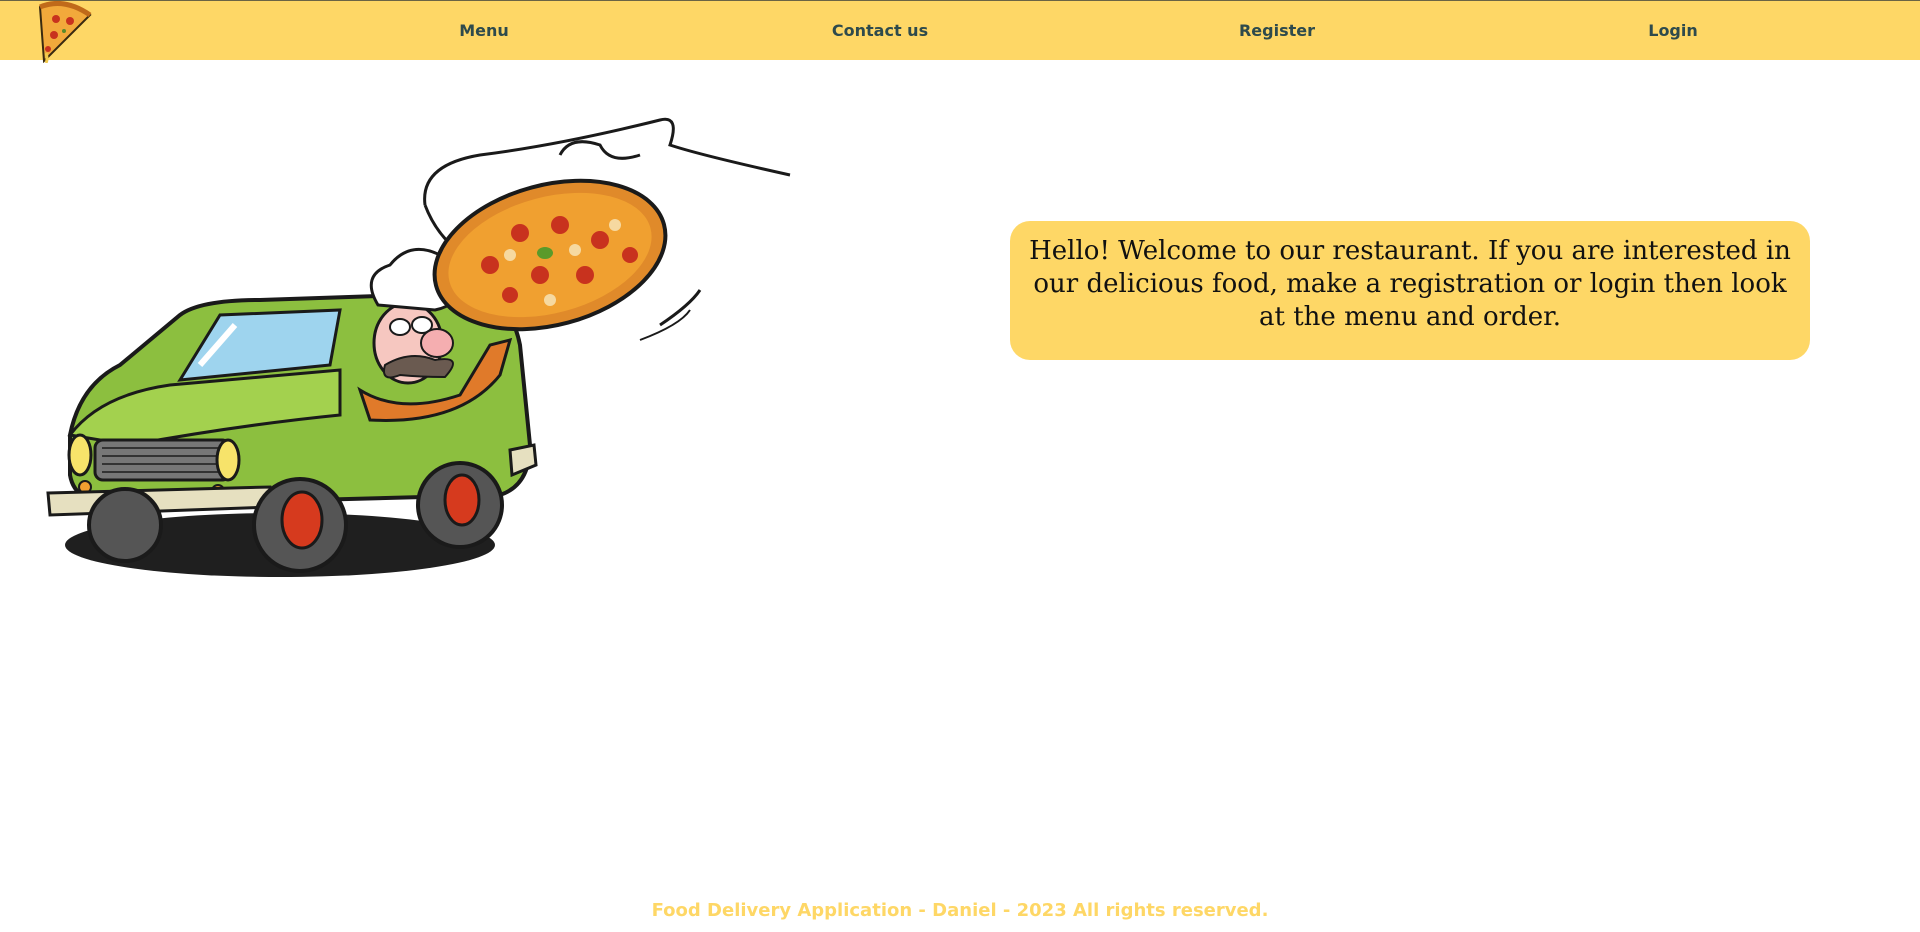 This screenshot has width=1920, height=932. I want to click on nav-menu-link: Menu, so click(484, 30).